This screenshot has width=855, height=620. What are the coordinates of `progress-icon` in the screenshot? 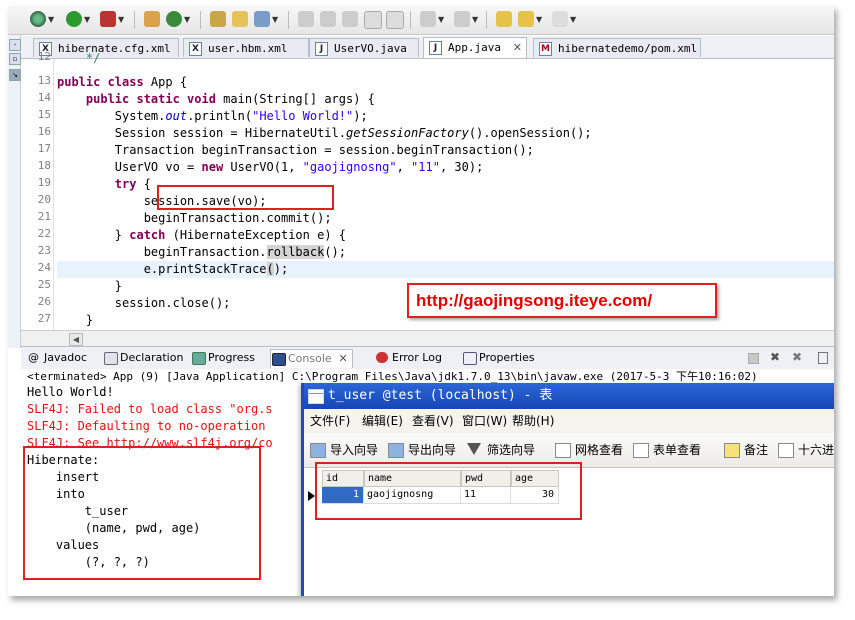 It's located at (199, 358).